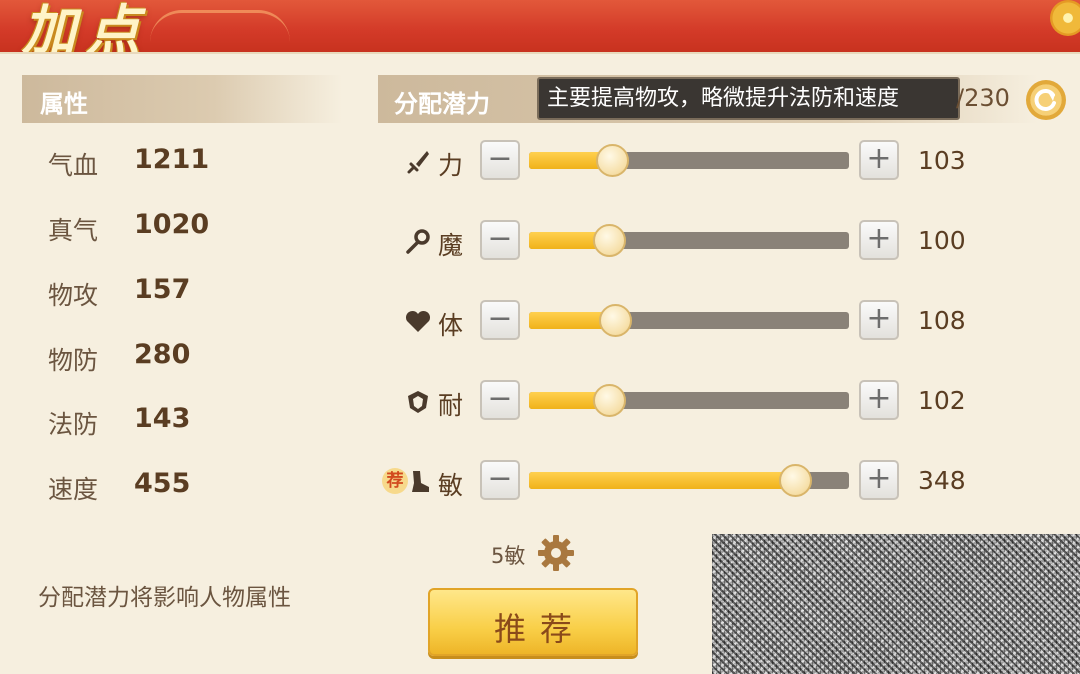  I want to click on decrease-vitality-button: −, so click(500, 320).